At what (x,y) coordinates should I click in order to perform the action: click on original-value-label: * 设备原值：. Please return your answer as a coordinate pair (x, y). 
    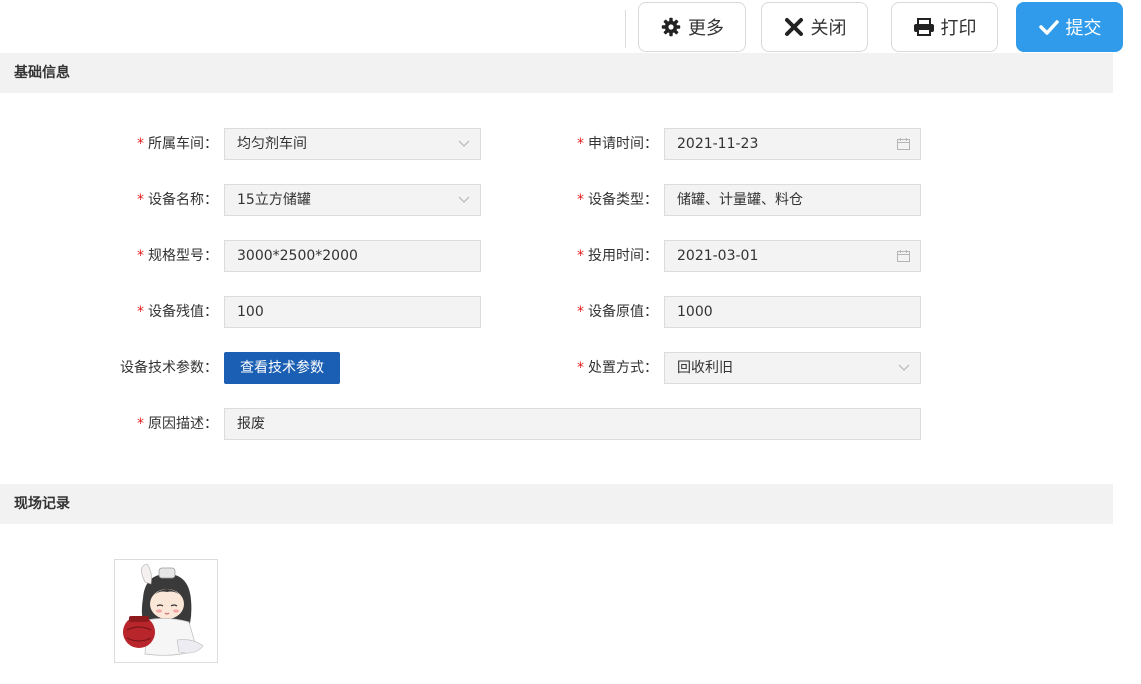
    Looking at the image, I should click on (617, 312).